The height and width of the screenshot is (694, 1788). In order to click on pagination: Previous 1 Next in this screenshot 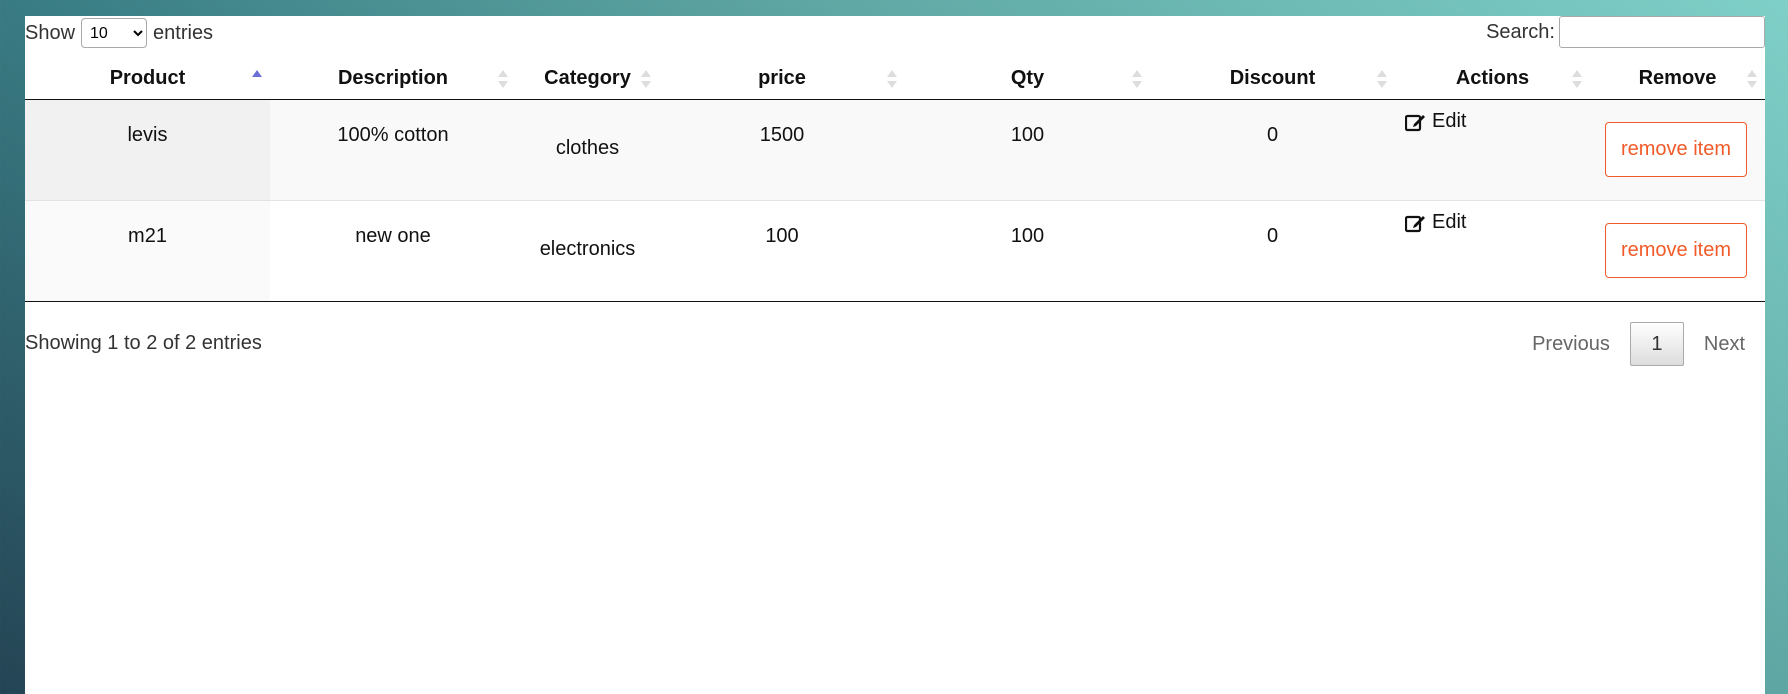, I will do `click(1638, 344)`.